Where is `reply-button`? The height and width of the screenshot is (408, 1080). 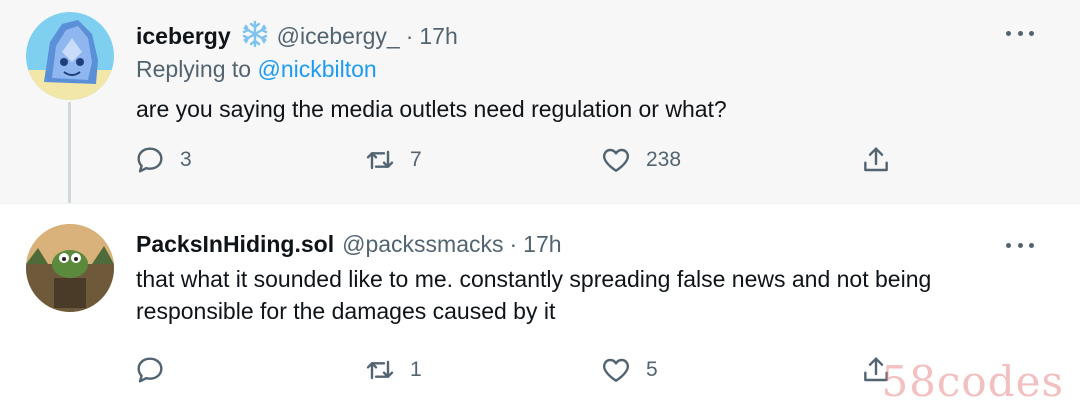 reply-button is located at coordinates (157, 370).